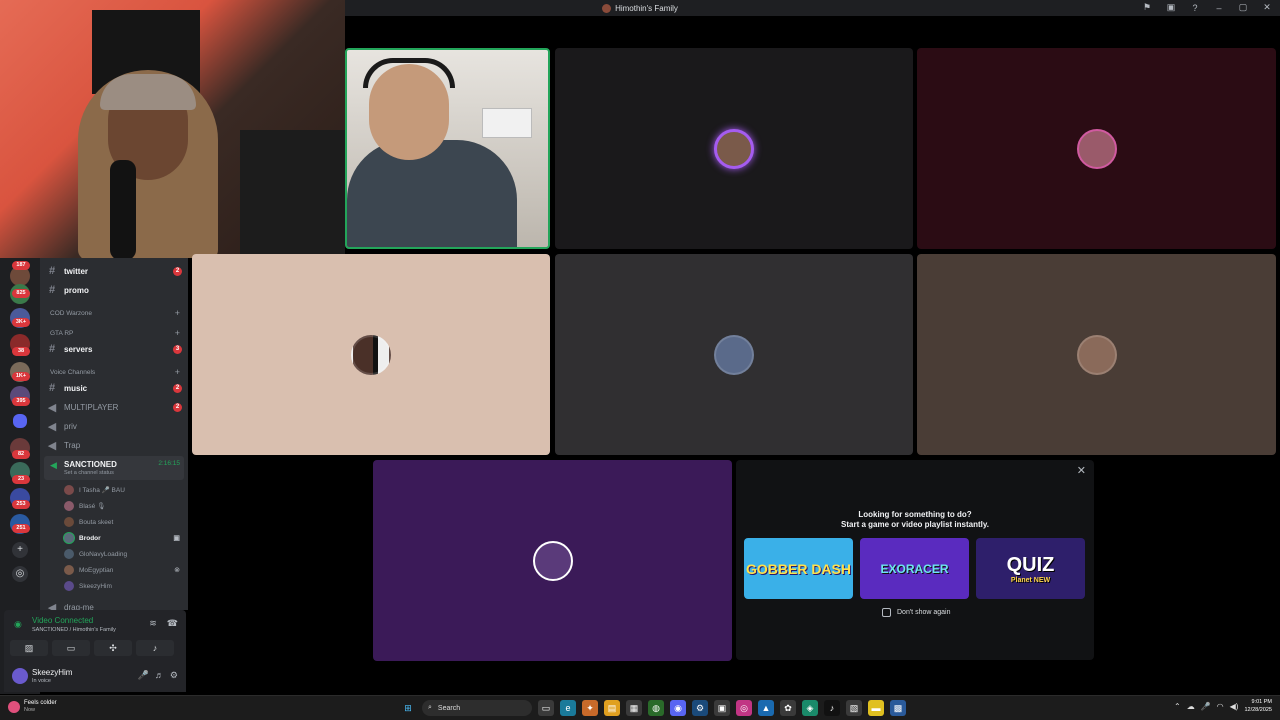 This screenshot has width=1280, height=720. Describe the element at coordinates (886, 612) in the screenshot. I see `dont-show-checkbox` at that location.